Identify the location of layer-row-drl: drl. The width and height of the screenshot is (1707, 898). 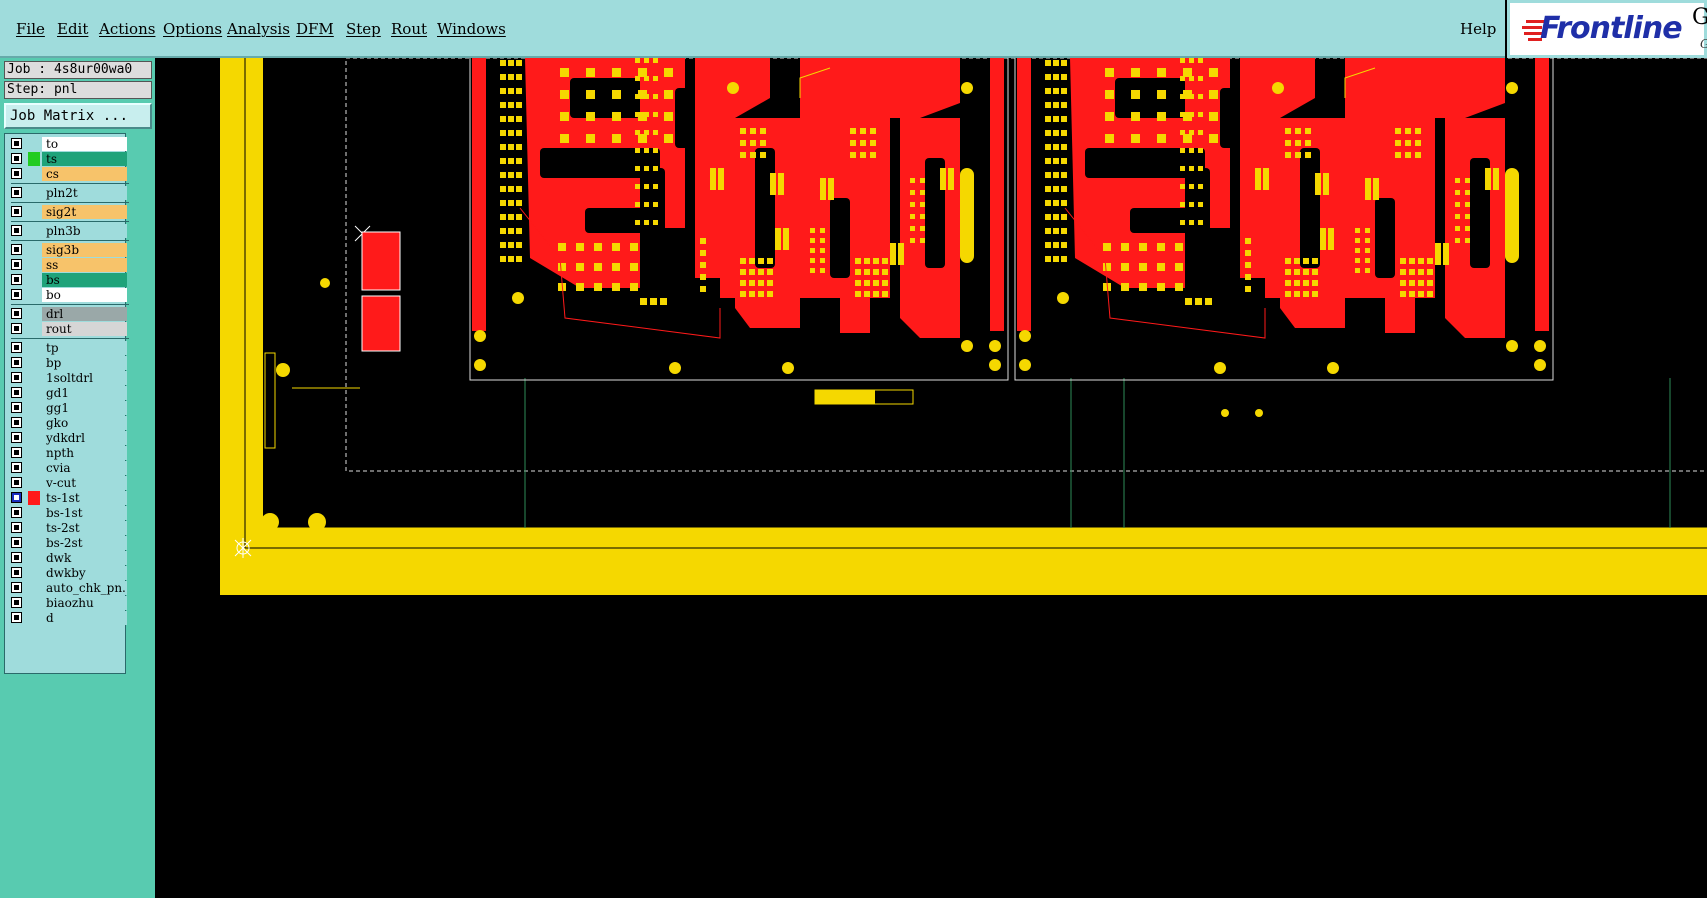
(66, 314).